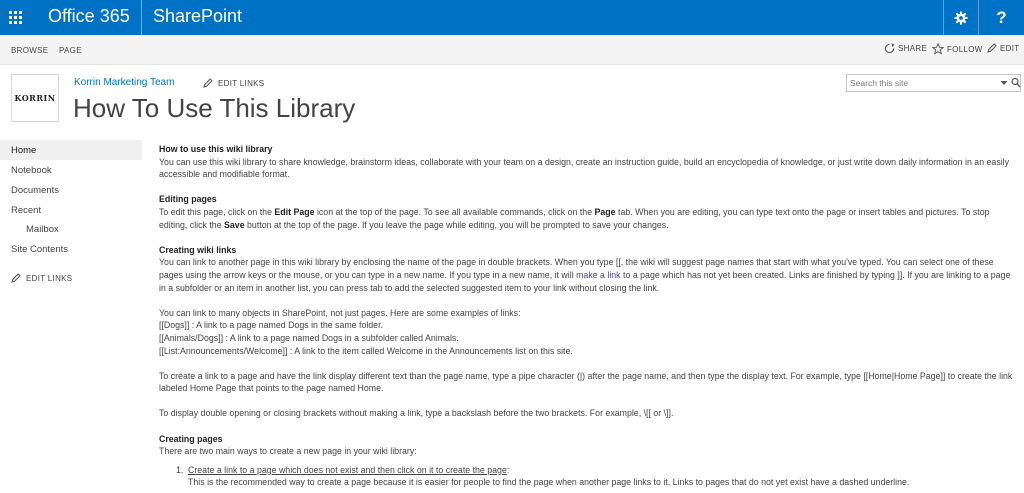 The image size is (1024, 493). What do you see at coordinates (512, 17) in the screenshot?
I see `suite-bar: Office 365 SharePoint ?` at bounding box center [512, 17].